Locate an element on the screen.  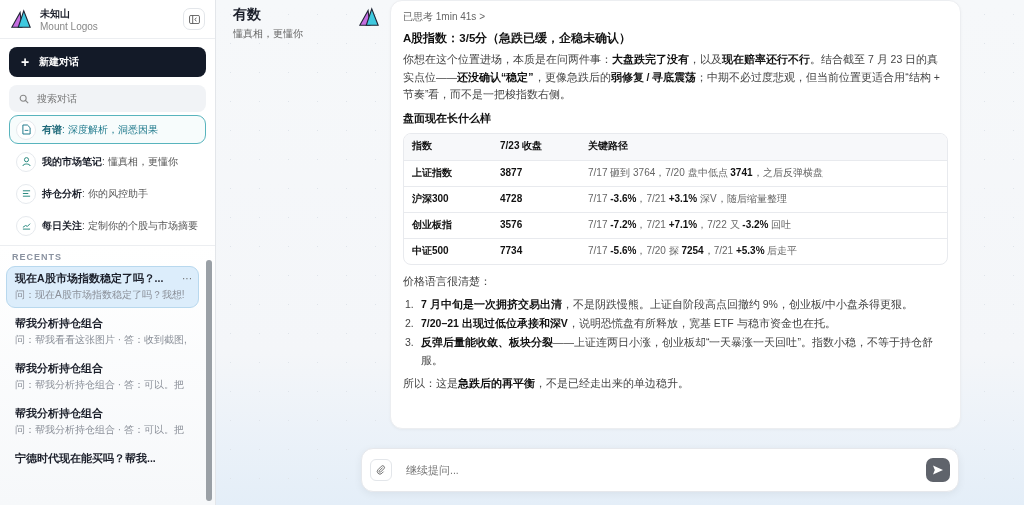
table-cell: 7/17 砸到 3764，7/20 盘中低点 3741，之后反弹横盘 is located at coordinates (763, 172).